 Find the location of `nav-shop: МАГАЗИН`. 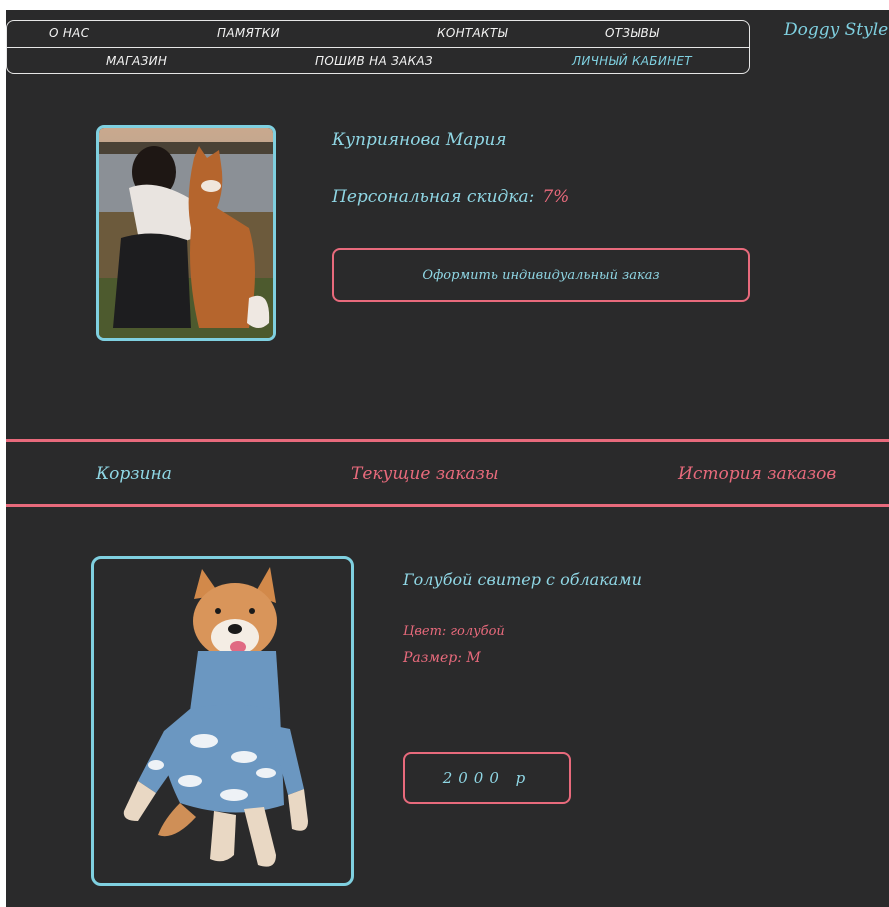

nav-shop: МАГАЗИН is located at coordinates (136, 61).